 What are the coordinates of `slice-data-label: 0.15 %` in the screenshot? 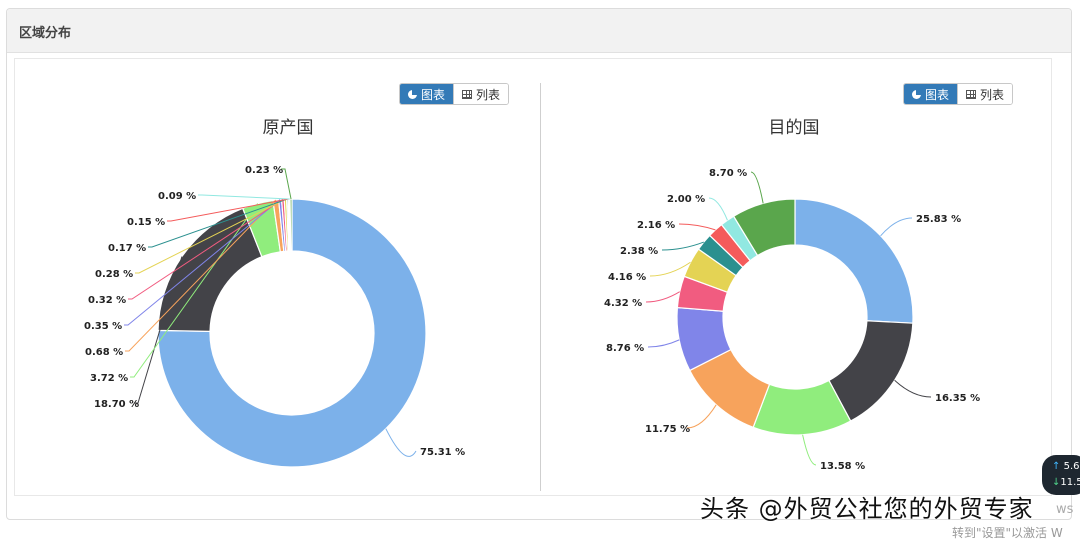 It's located at (146, 222).